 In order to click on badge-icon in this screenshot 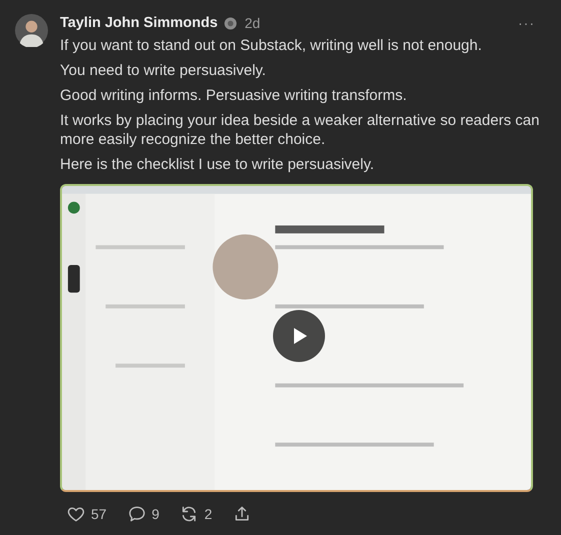, I will do `click(230, 23)`.